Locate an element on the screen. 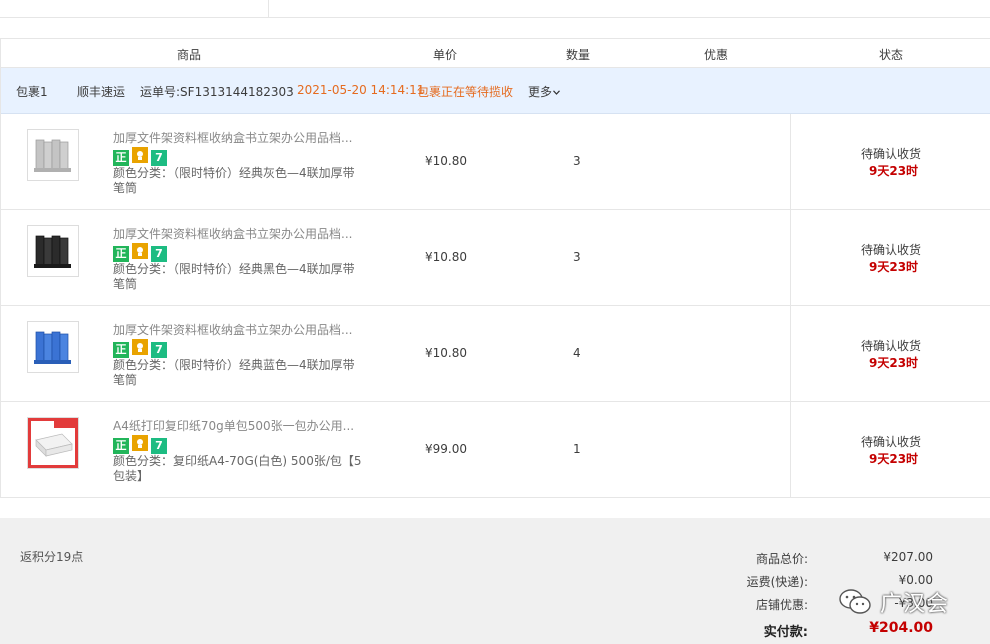 The height and width of the screenshot is (644, 990). unit-price: ¥99.00 is located at coordinates (446, 449).